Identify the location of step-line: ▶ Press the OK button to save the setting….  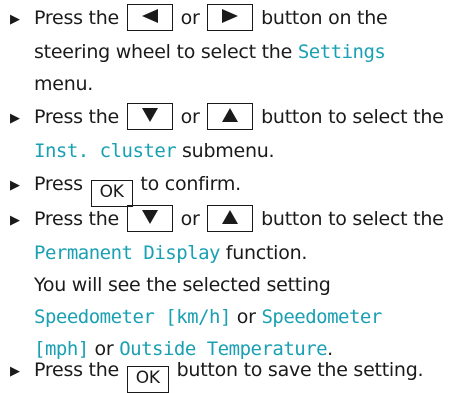
(236, 373).